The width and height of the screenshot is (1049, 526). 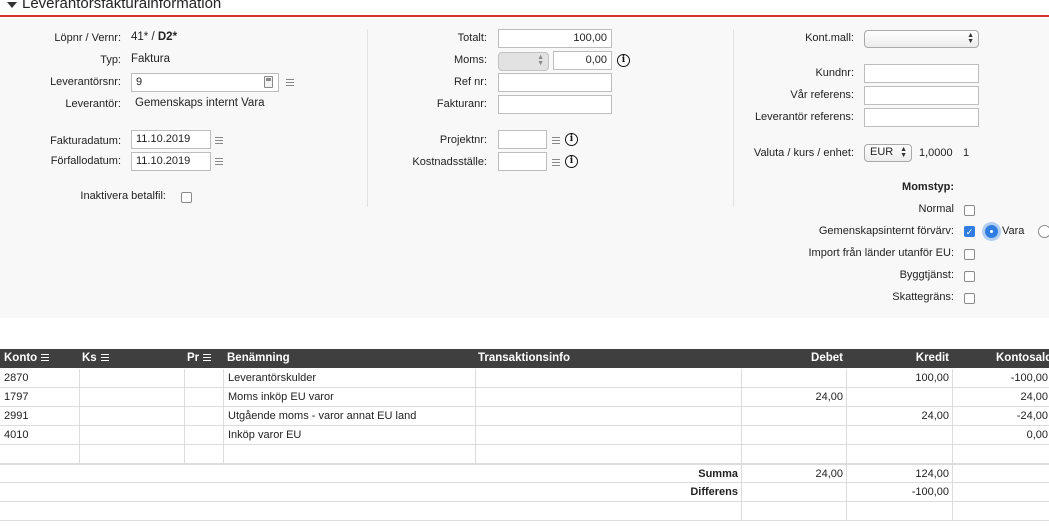 What do you see at coordinates (921, 117) in the screenshot?
I see `leverantor-referens-input` at bounding box center [921, 117].